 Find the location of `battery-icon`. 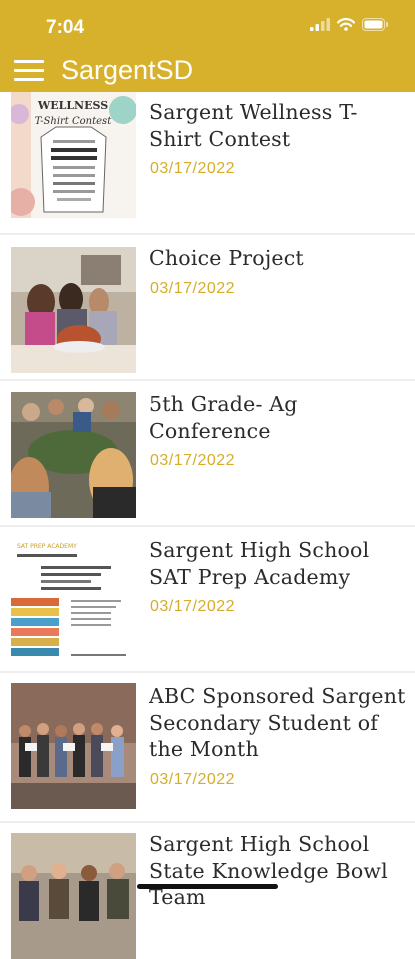

battery-icon is located at coordinates (375, 24).